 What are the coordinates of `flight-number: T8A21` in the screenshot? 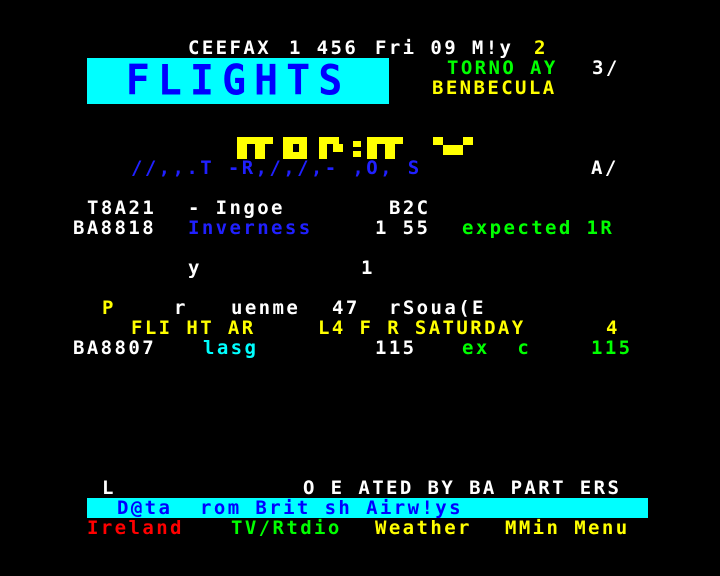 It's located at (122, 208).